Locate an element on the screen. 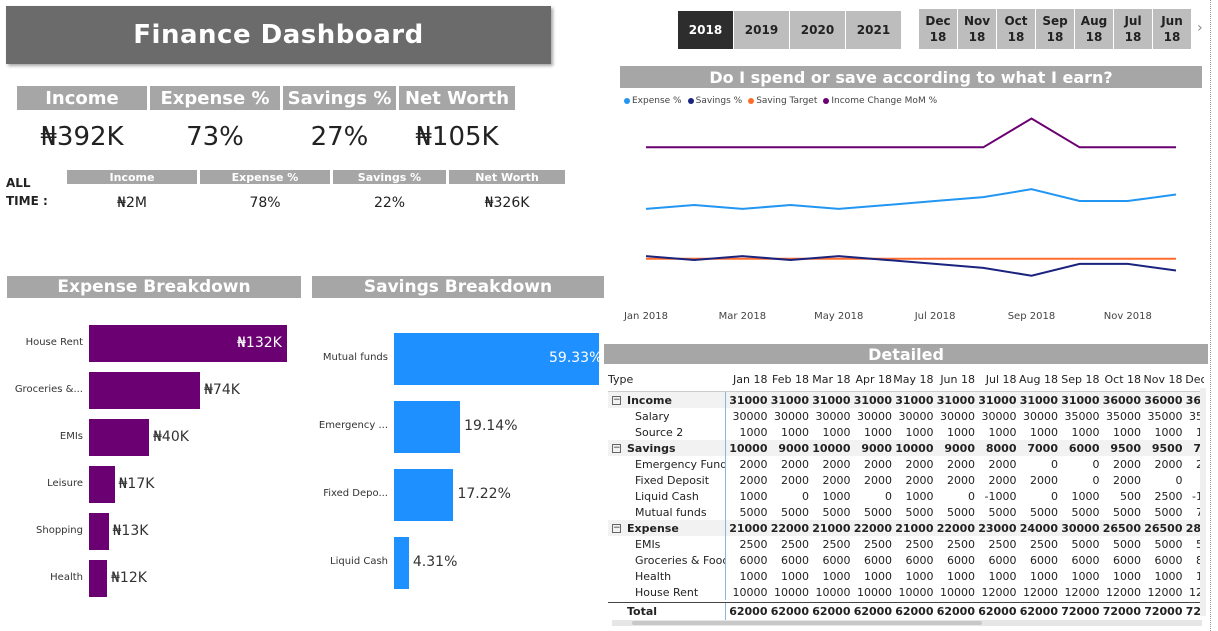  x-tick-label: Nov 2018 is located at coordinates (1128, 316).